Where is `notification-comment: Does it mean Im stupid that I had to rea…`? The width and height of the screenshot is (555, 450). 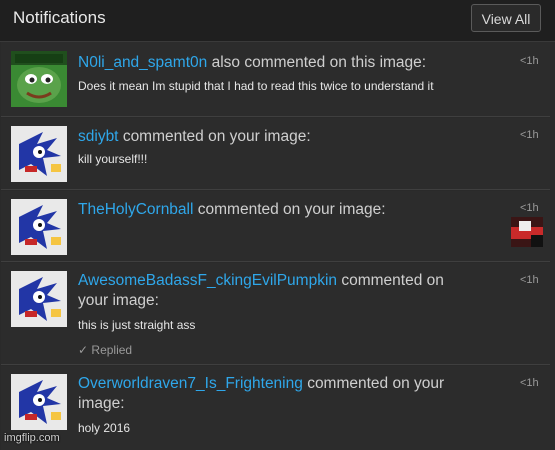
notification-comment: Does it mean Im stupid that I had to rea… is located at coordinates (256, 86).